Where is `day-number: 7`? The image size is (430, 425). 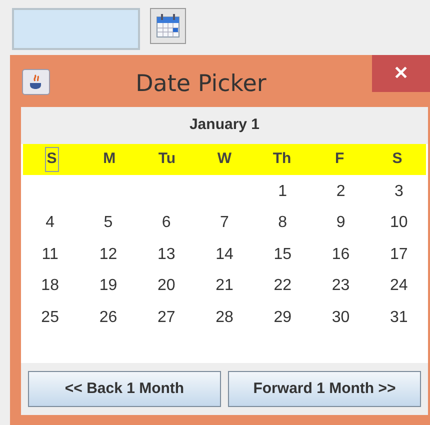
day-number: 7 is located at coordinates (224, 223).